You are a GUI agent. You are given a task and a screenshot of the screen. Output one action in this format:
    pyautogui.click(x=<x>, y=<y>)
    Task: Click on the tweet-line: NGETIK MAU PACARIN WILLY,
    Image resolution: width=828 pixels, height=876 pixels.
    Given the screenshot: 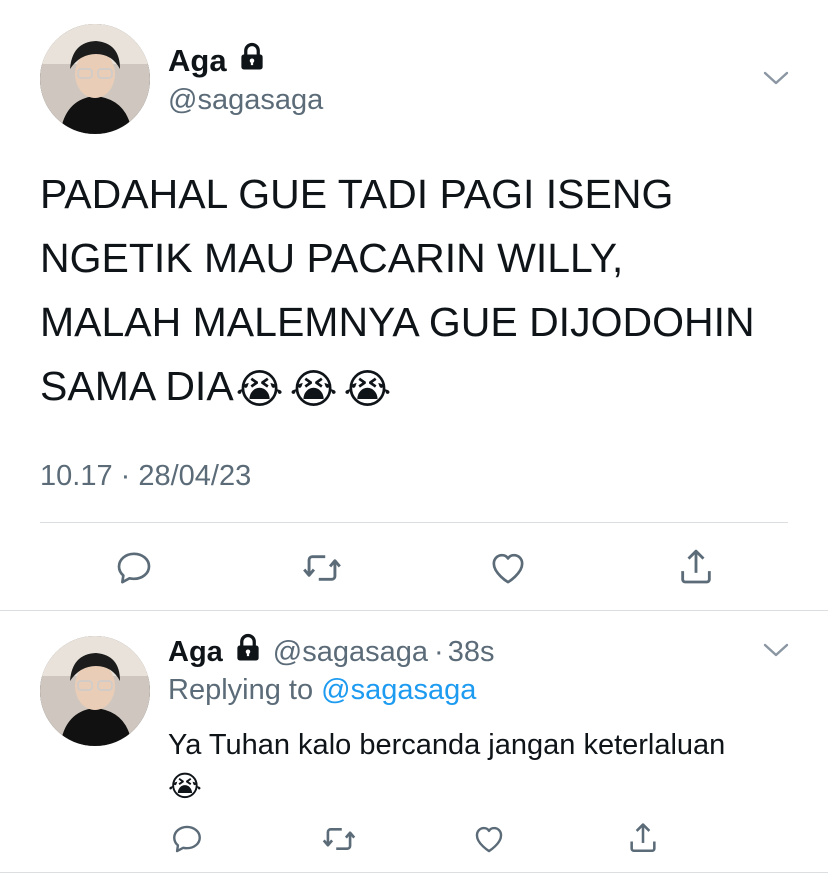 What is the action you would take?
    pyautogui.click(x=332, y=258)
    